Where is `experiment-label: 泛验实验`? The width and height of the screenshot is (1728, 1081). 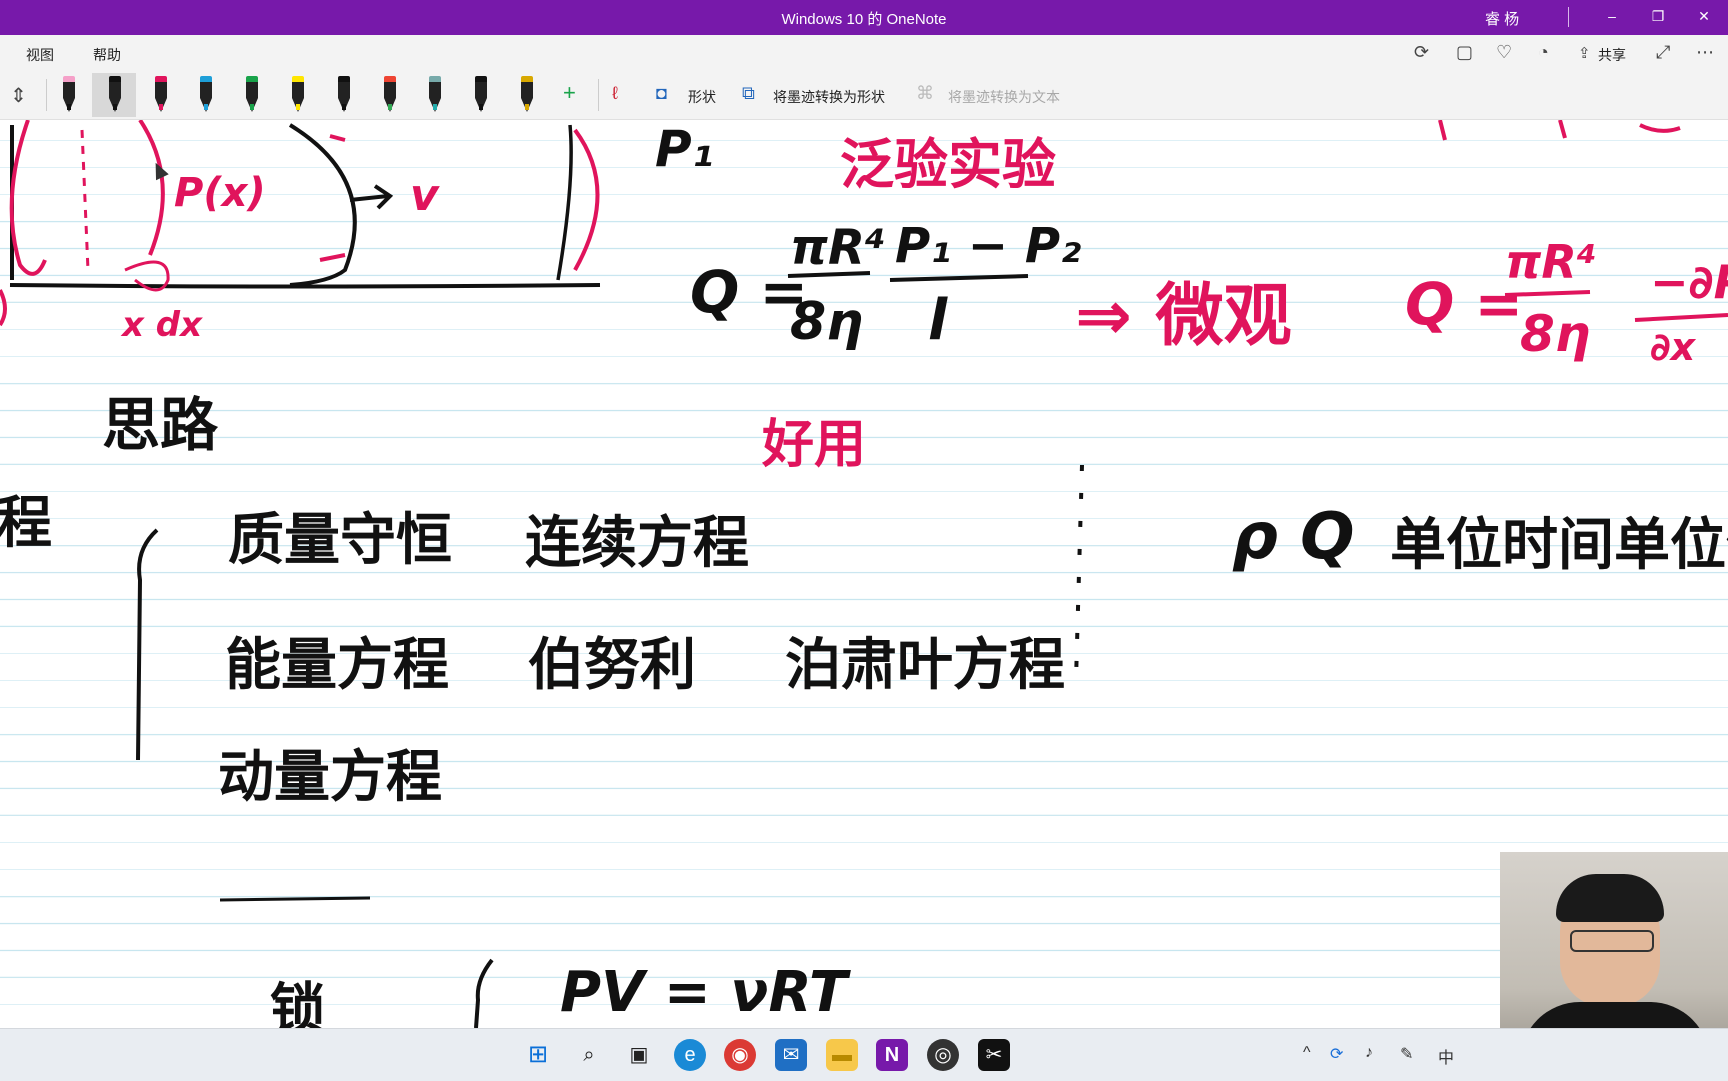 experiment-label: 泛验实验 is located at coordinates (948, 164).